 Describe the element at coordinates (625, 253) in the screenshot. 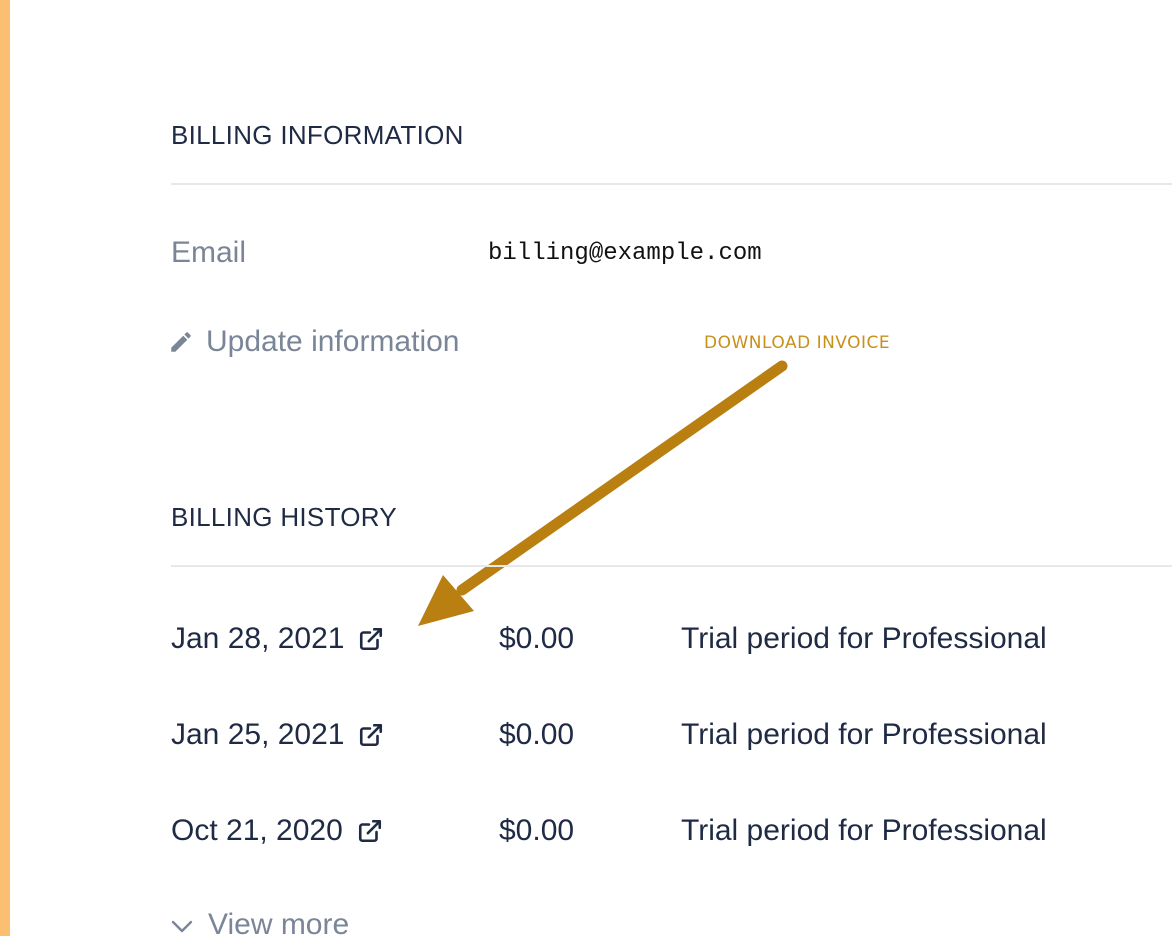

I see `email-value: billing@example.com` at that location.